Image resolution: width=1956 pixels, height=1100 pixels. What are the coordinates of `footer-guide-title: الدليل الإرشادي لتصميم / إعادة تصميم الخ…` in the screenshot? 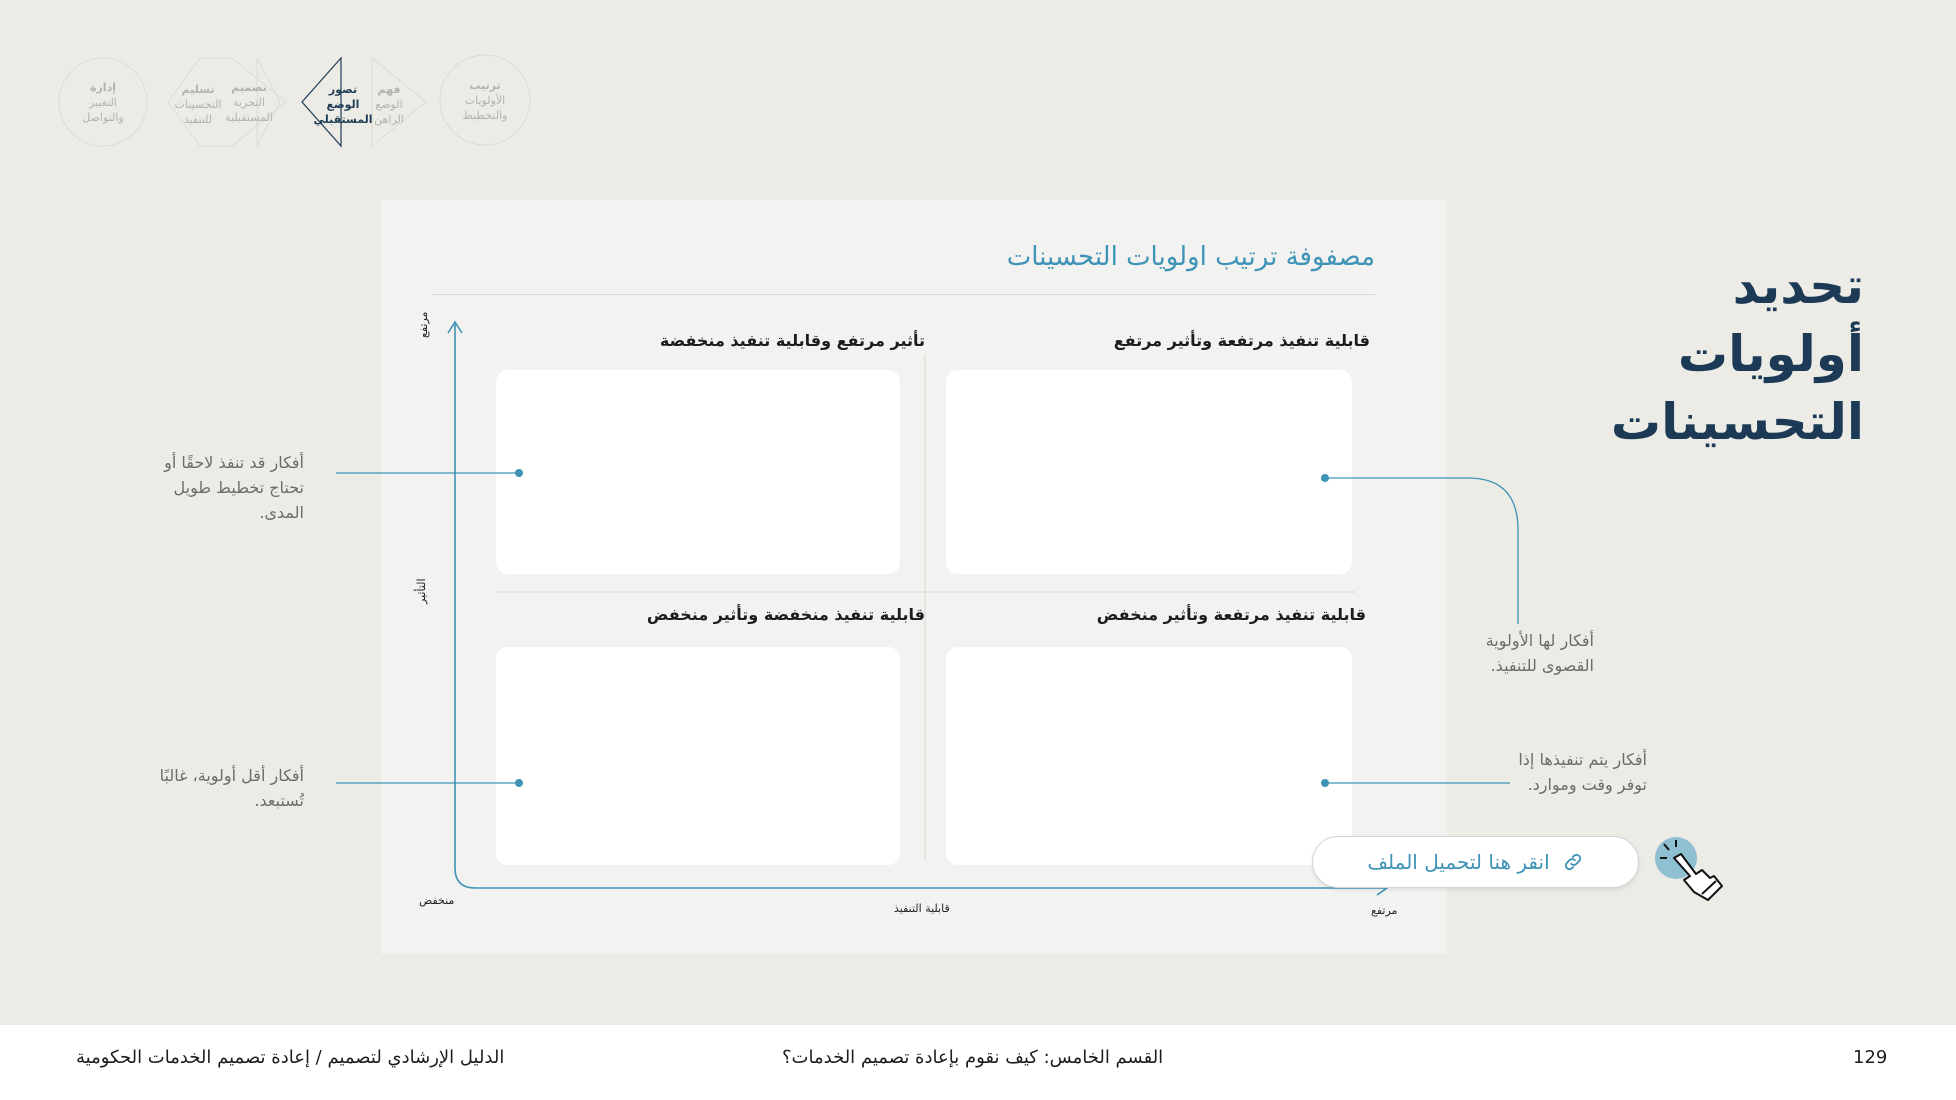 It's located at (290, 1057).